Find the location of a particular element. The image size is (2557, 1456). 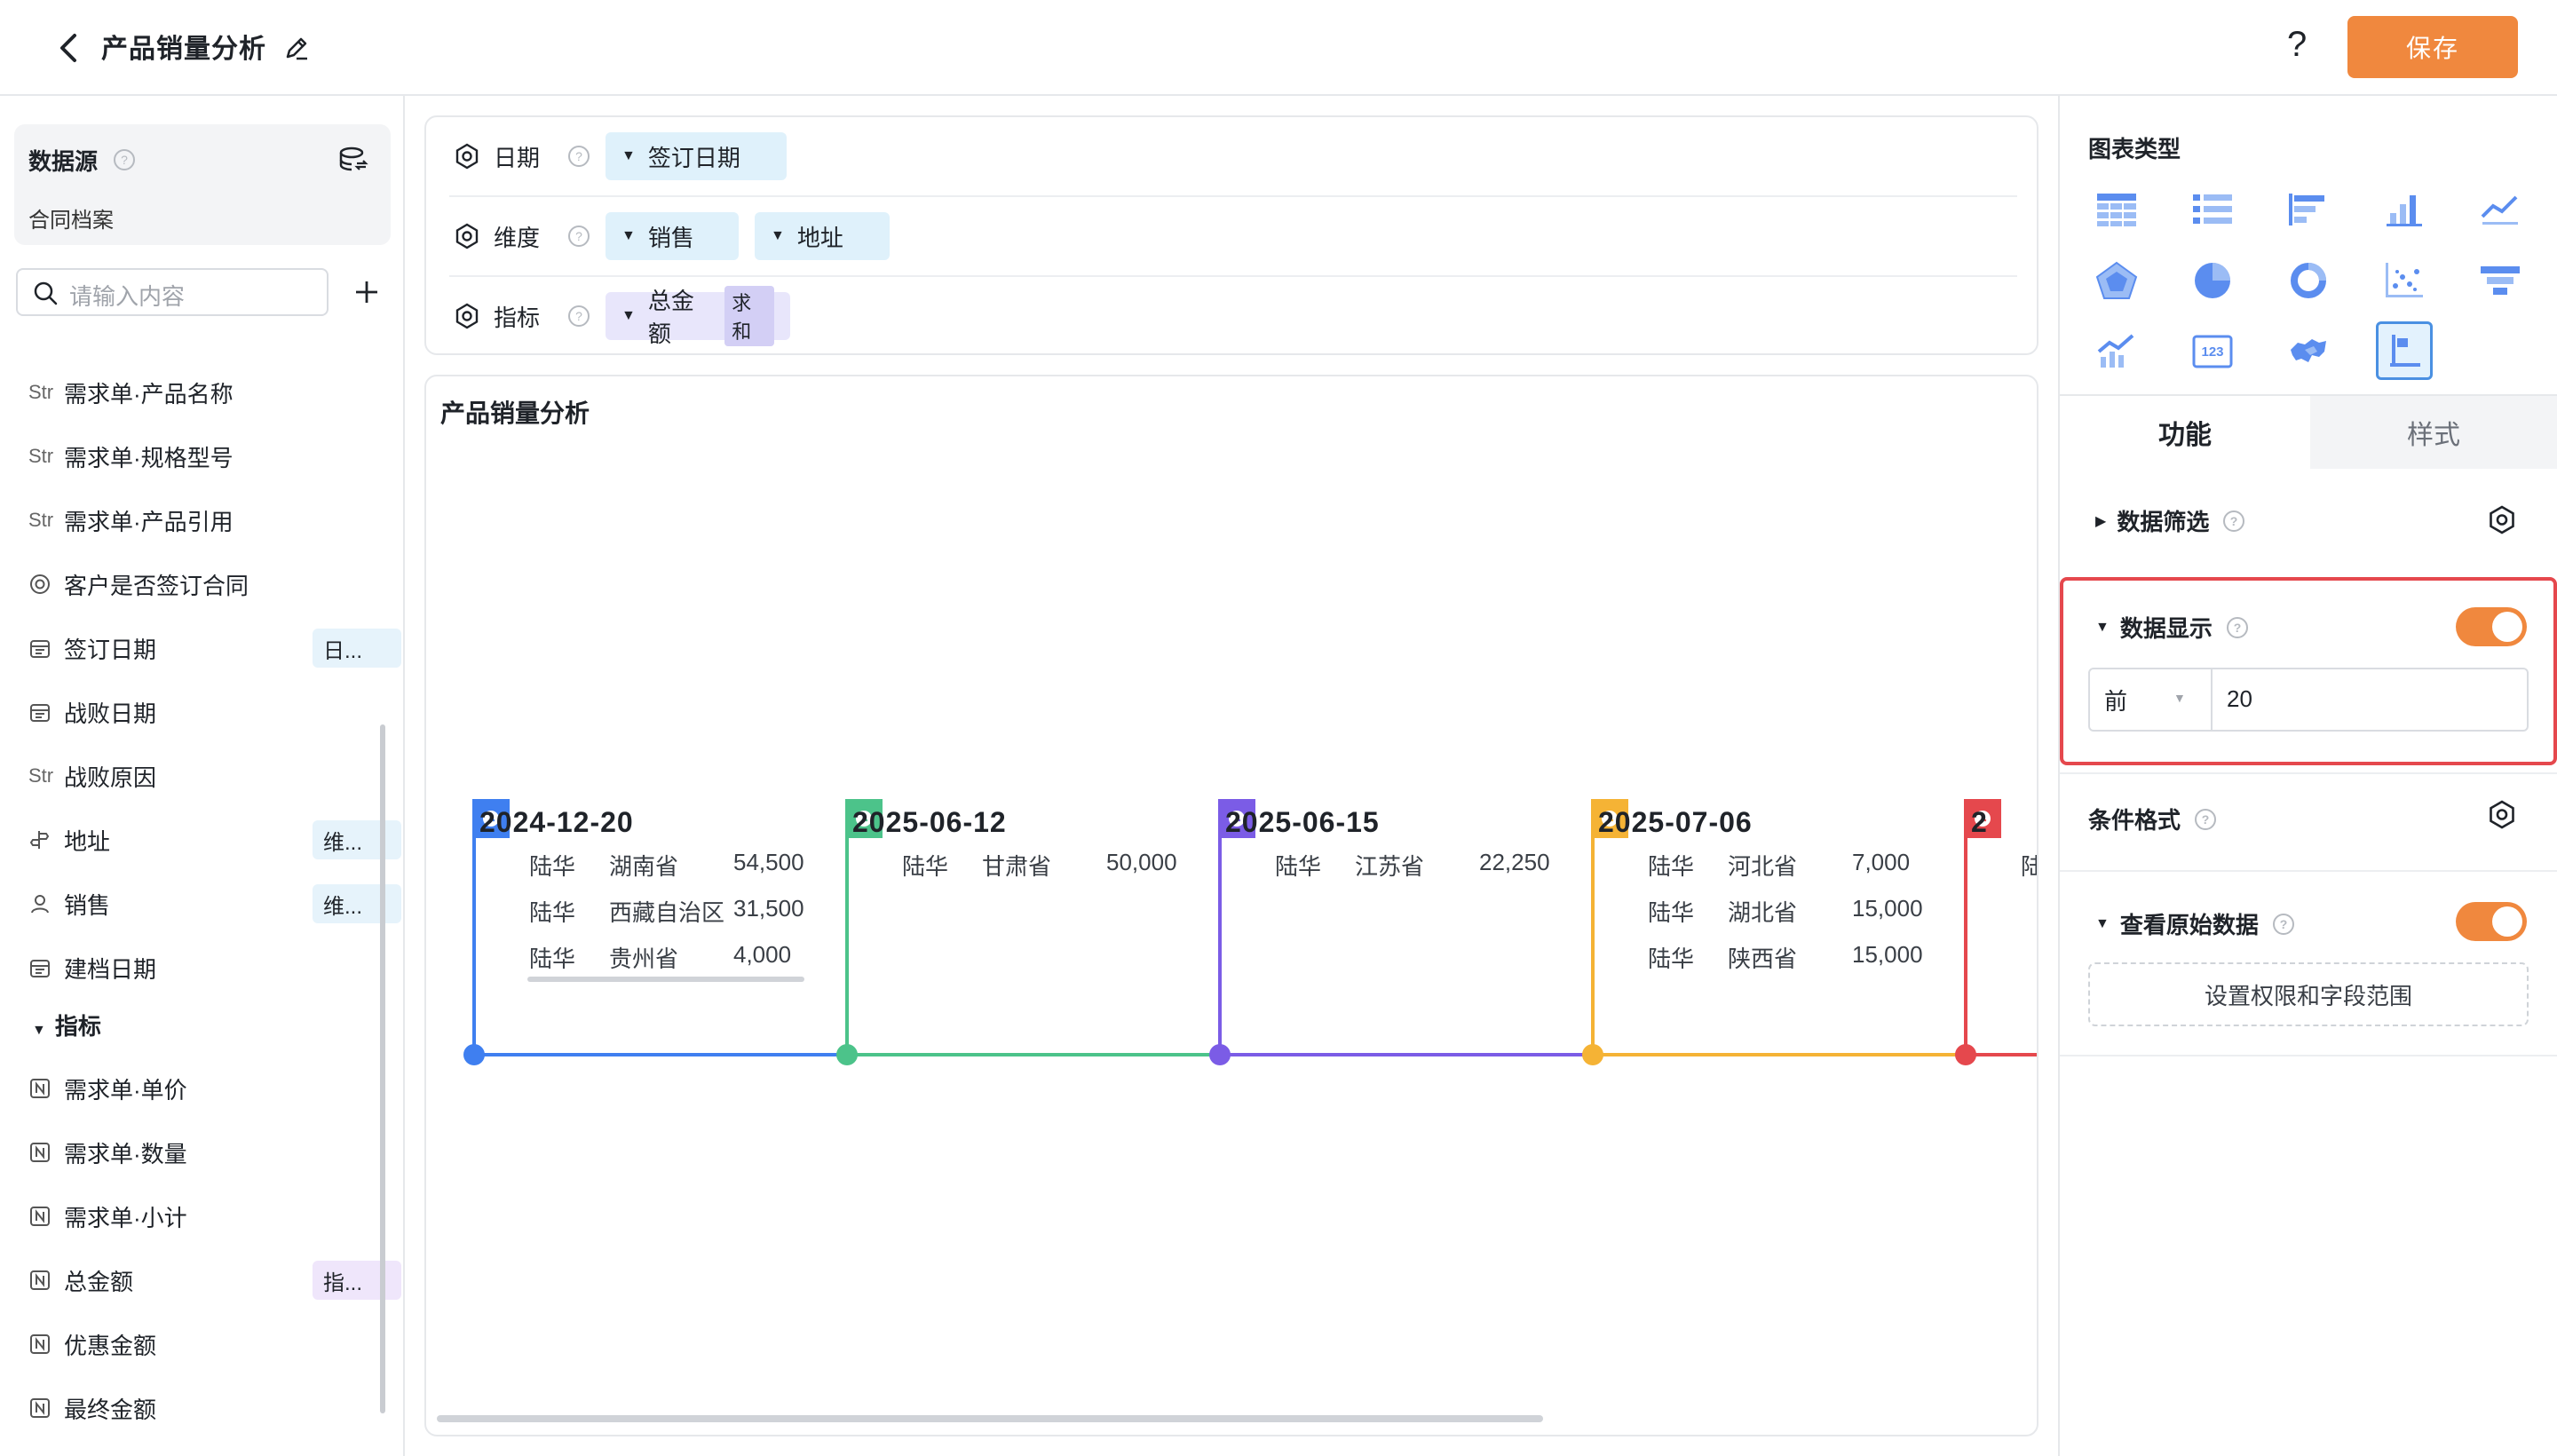

metric-settings-icon is located at coordinates (467, 316).